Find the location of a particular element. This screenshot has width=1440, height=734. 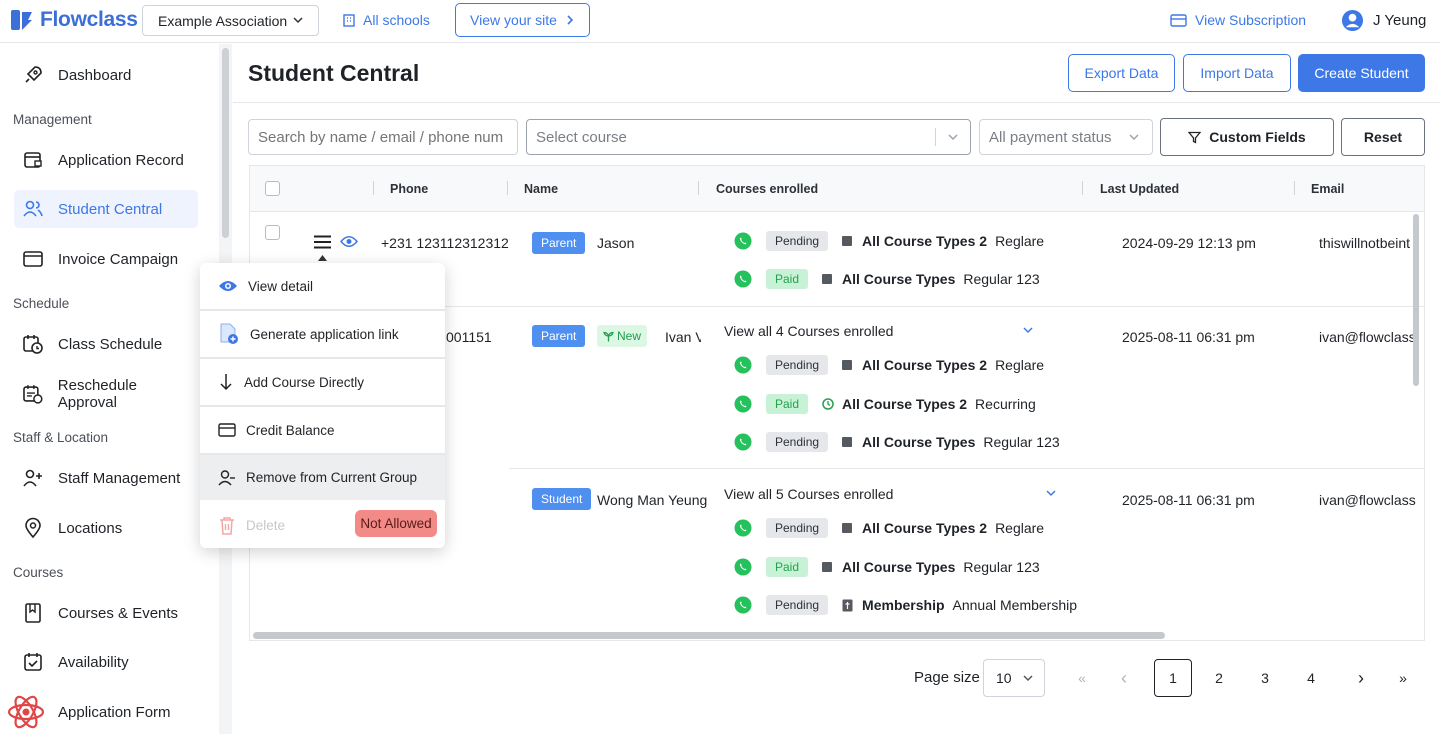

payment-status-select: All payment status is located at coordinates (1066, 137).